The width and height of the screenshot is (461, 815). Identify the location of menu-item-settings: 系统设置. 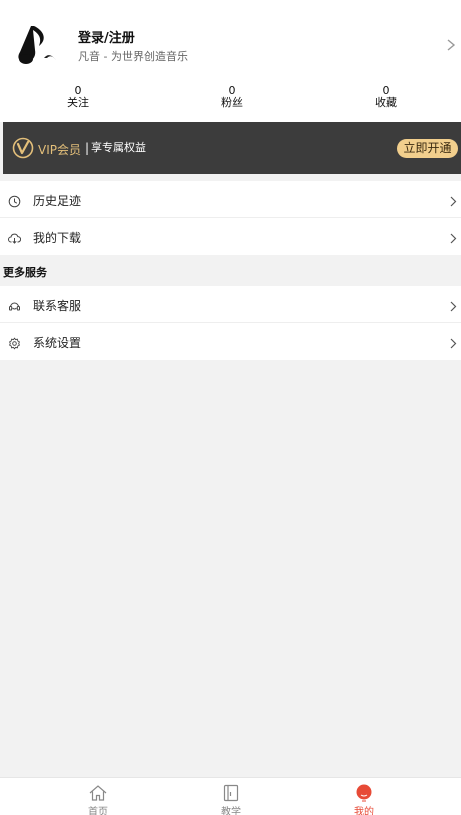
(230, 341).